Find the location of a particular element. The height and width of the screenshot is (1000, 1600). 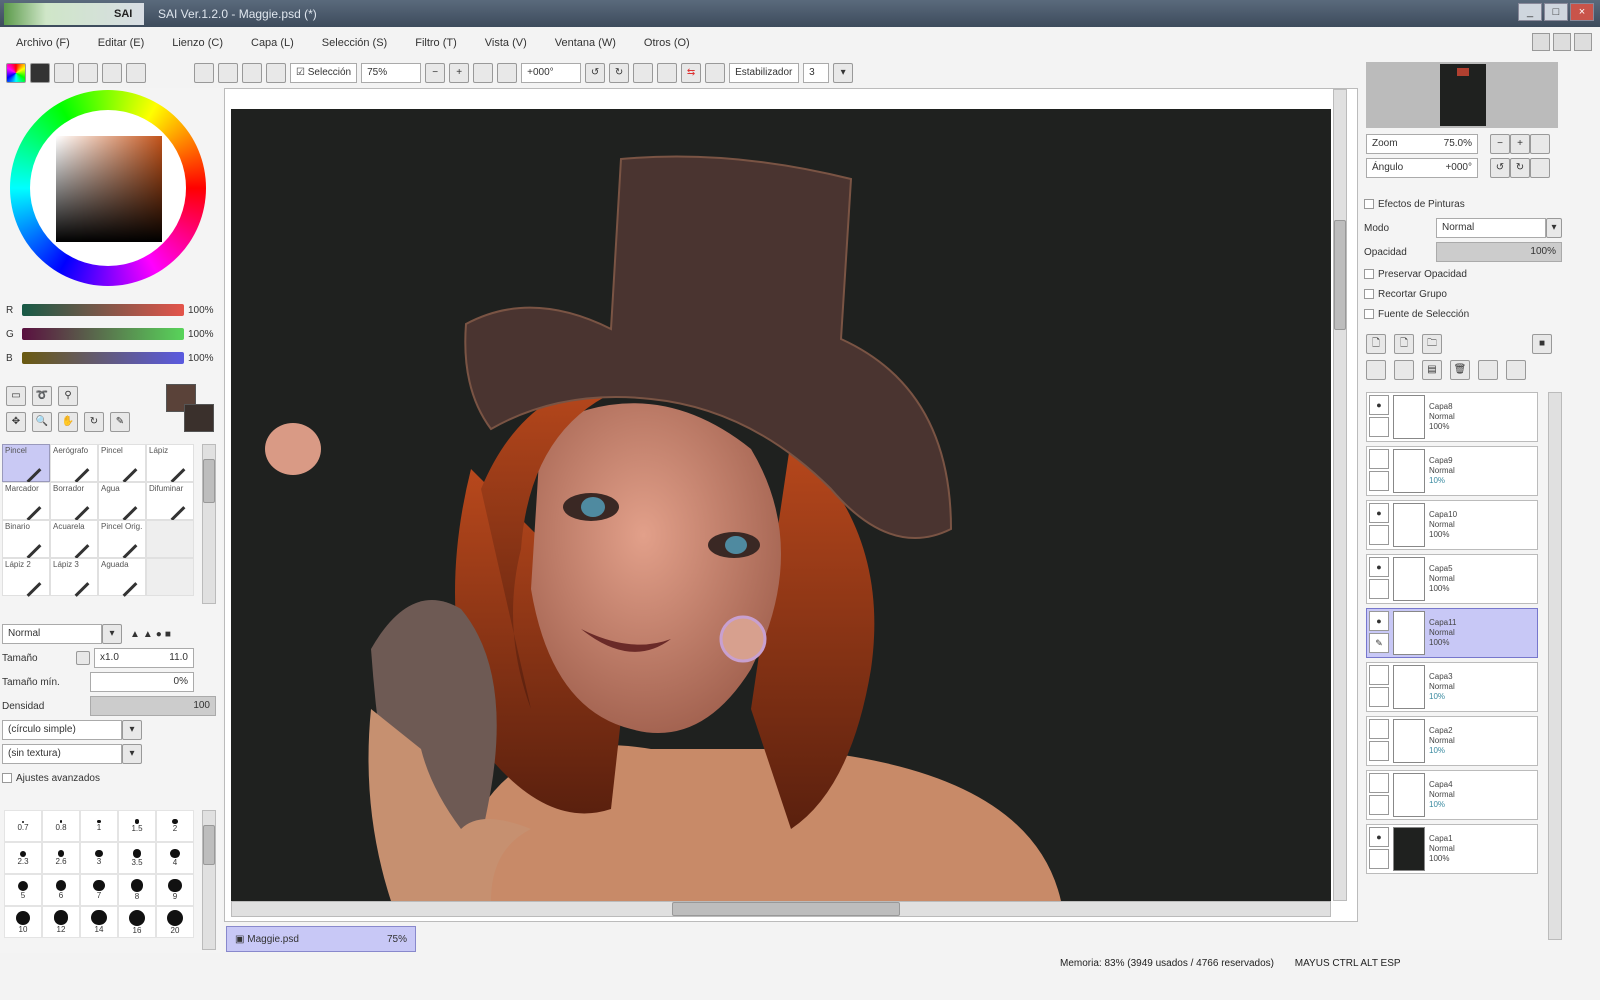

tool-7: Difuminar is located at coordinates (170, 501).